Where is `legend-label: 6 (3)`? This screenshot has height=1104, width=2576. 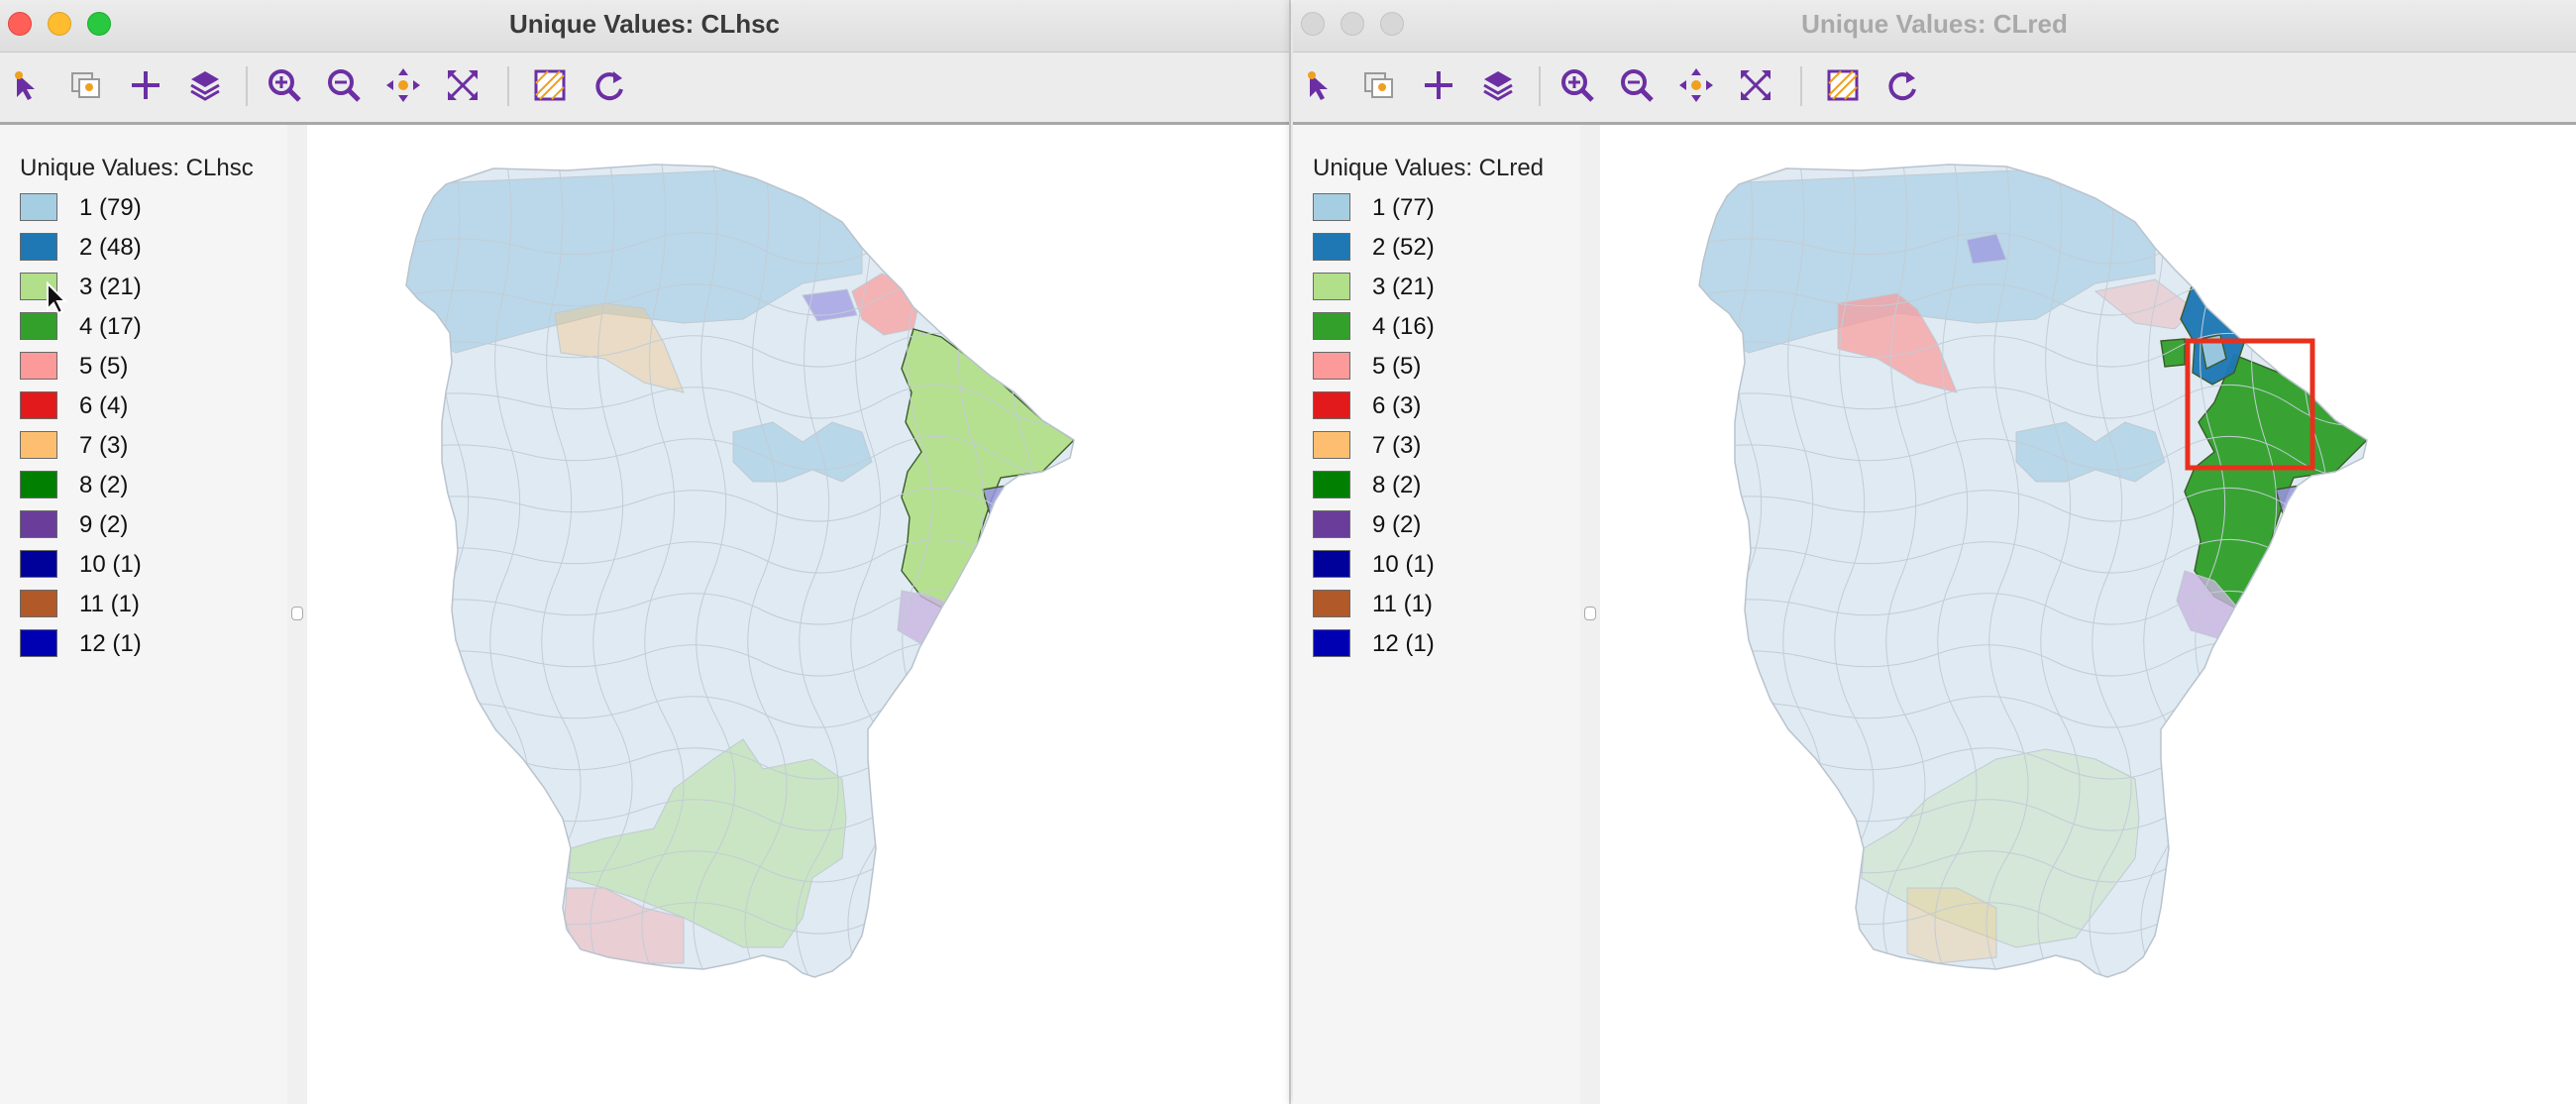
legend-label: 6 (3) is located at coordinates (1397, 405).